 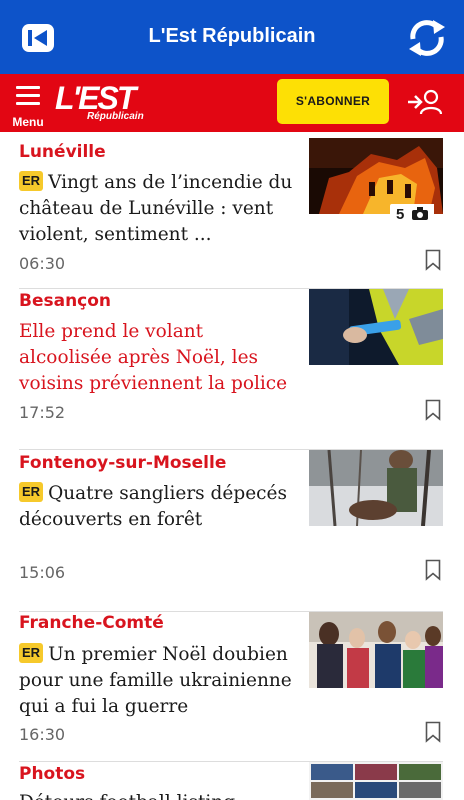 I want to click on article-category: Lunéville, so click(x=62, y=152).